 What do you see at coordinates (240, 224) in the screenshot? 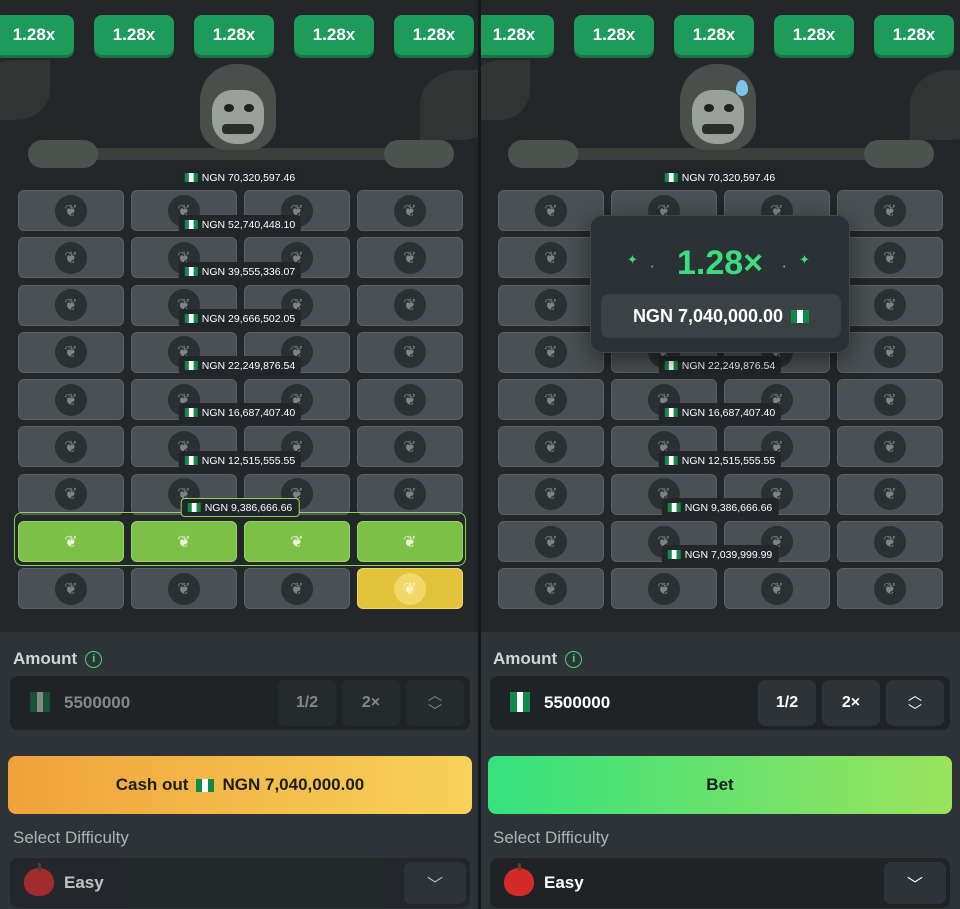
I see `payout-label: NGN 52,740,448.10` at bounding box center [240, 224].